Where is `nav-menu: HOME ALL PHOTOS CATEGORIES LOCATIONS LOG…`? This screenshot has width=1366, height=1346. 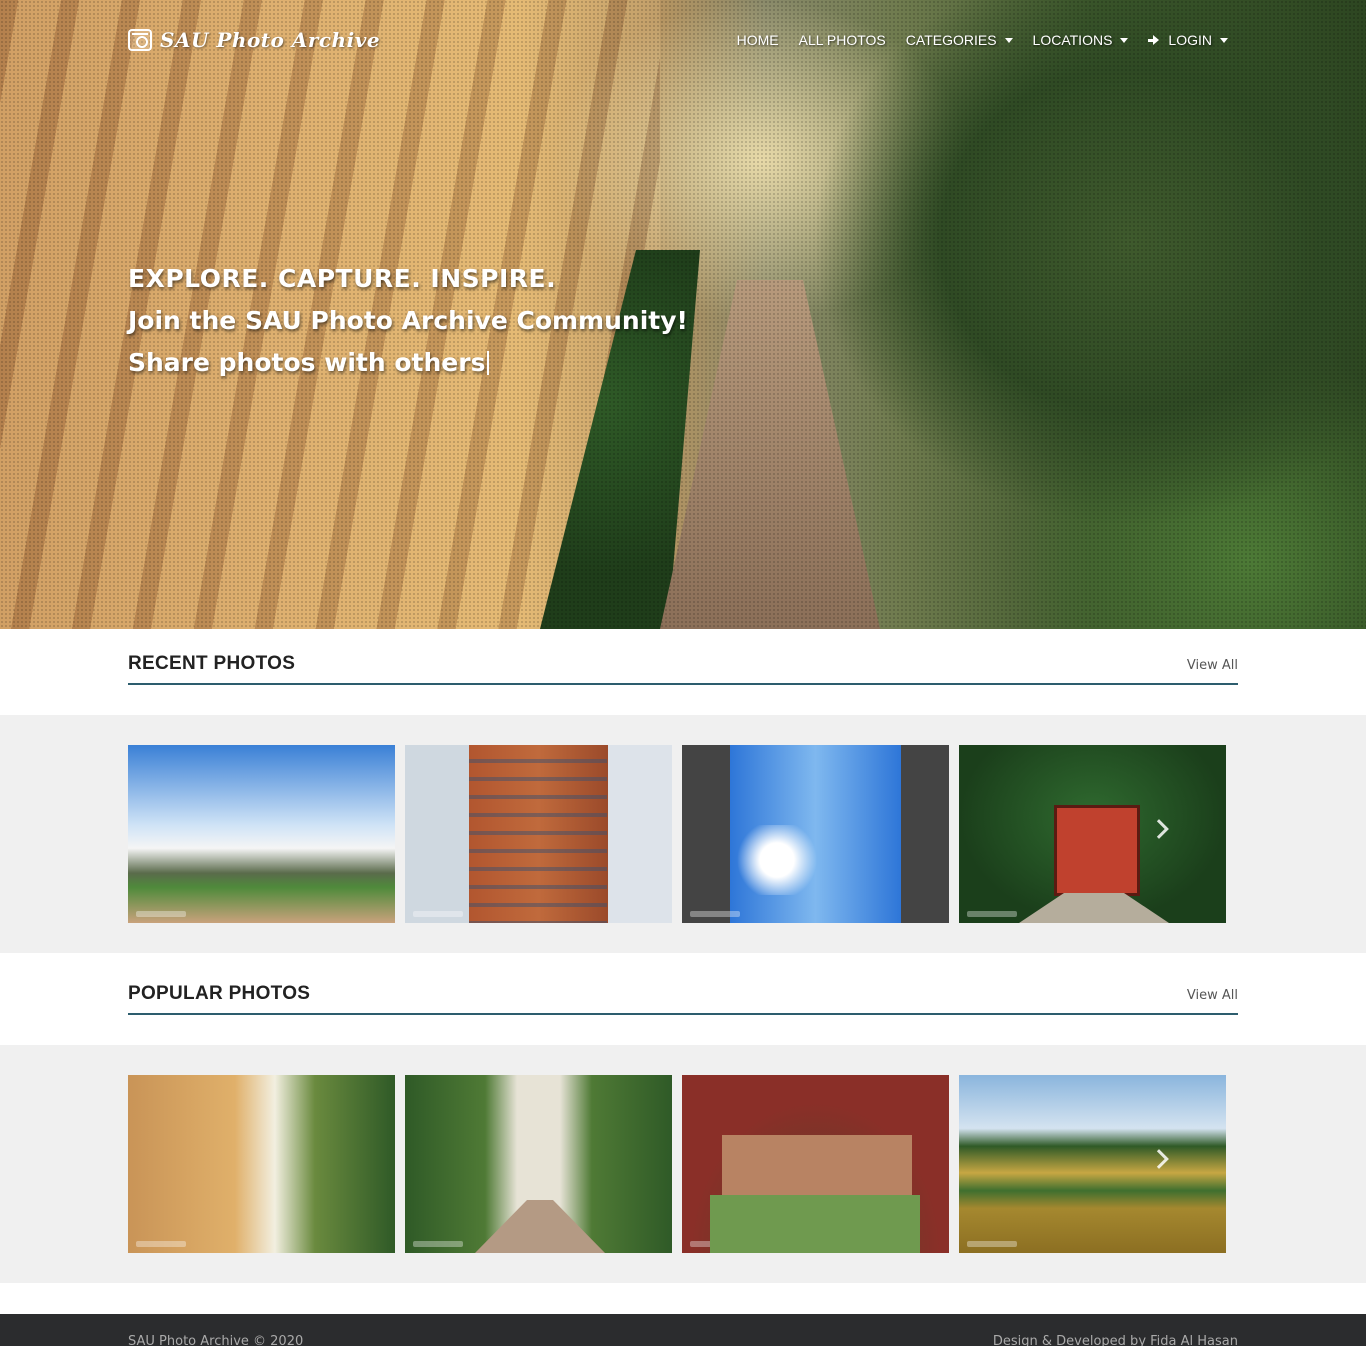
nav-menu: HOME ALL PHOTOS CATEGORIES LOCATIONS LOG… is located at coordinates (972, 40).